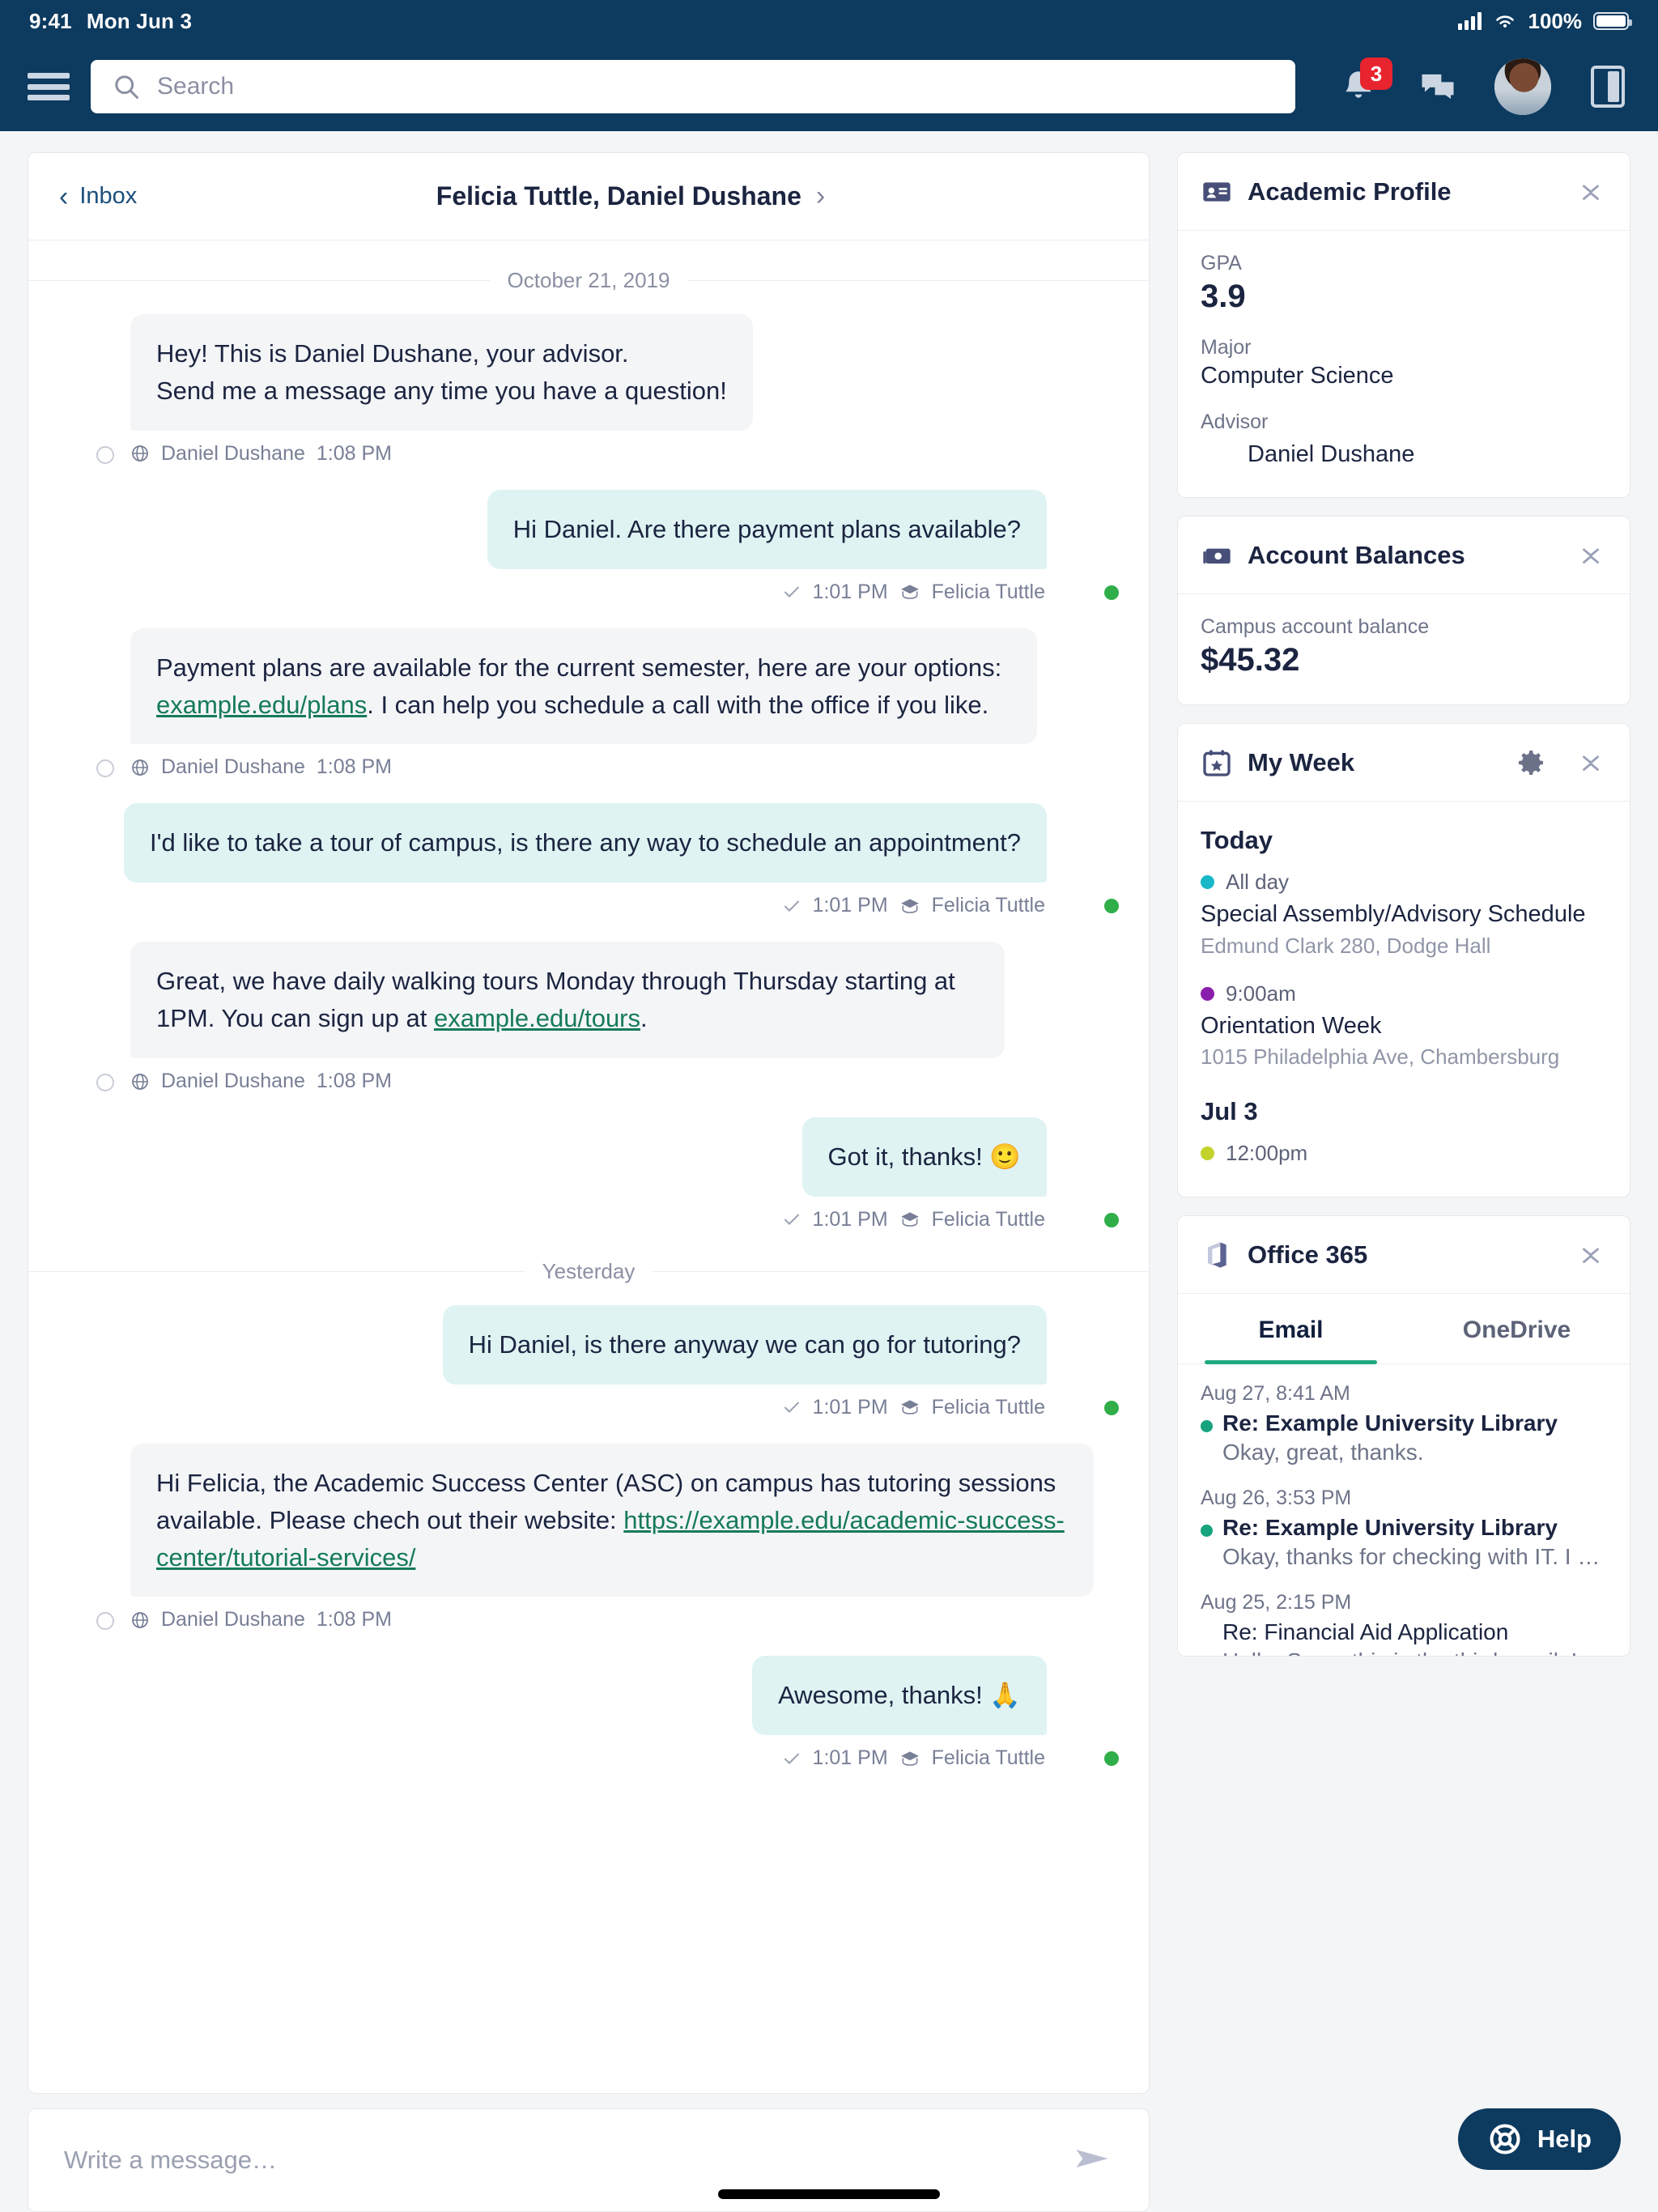  What do you see at coordinates (644, 1019) in the screenshot?
I see `message-text-after: .` at bounding box center [644, 1019].